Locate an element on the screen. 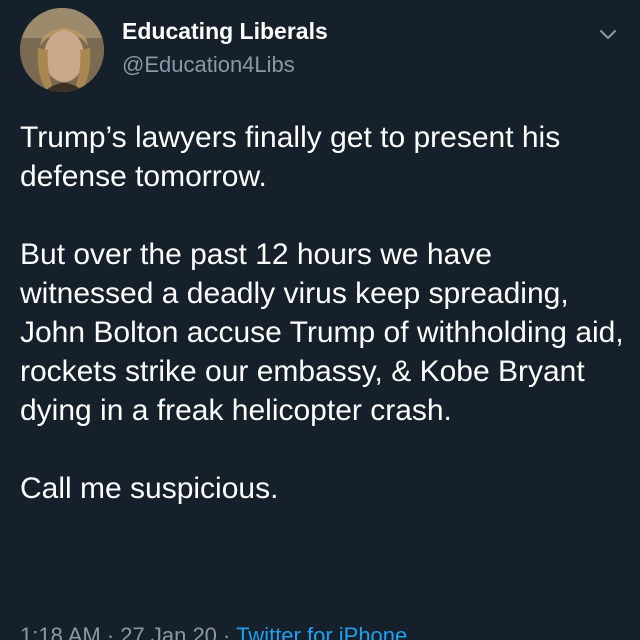 The width and height of the screenshot is (640, 640). user-info: Educating Liberals @Education4Libs is located at coordinates (225, 48).